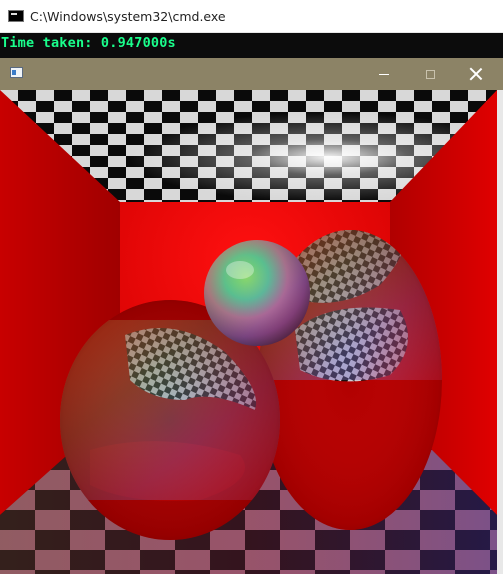 This screenshot has height=574, width=503. I want to click on minimize-icon, so click(384, 74).